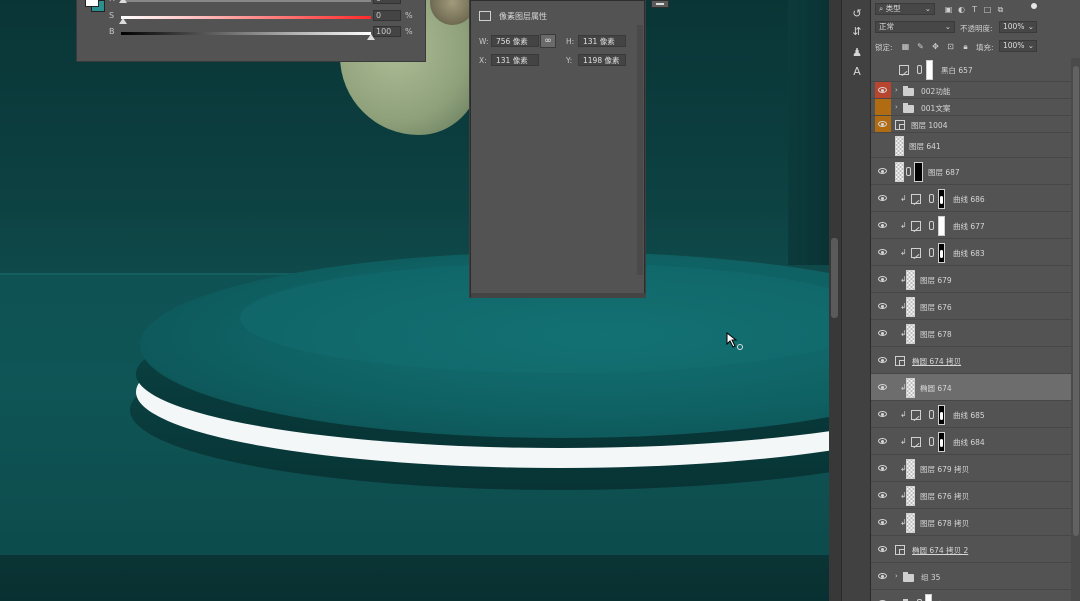 This screenshot has height=601, width=1080. What do you see at coordinates (945, 523) in the screenshot?
I see `layer-name: 图层 678 拷贝` at bounding box center [945, 523].